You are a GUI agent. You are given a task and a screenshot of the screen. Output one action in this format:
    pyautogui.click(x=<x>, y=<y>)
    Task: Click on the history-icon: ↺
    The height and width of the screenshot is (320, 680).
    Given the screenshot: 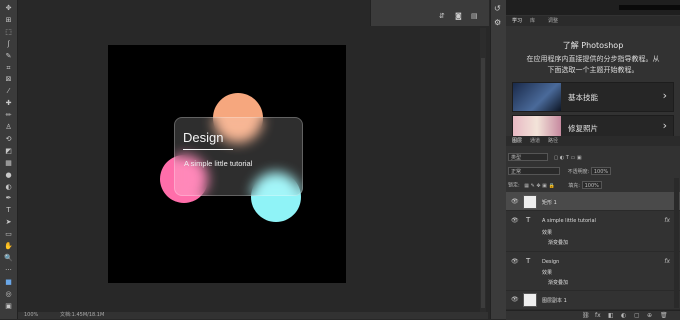 What is the action you would take?
    pyautogui.click(x=497, y=8)
    